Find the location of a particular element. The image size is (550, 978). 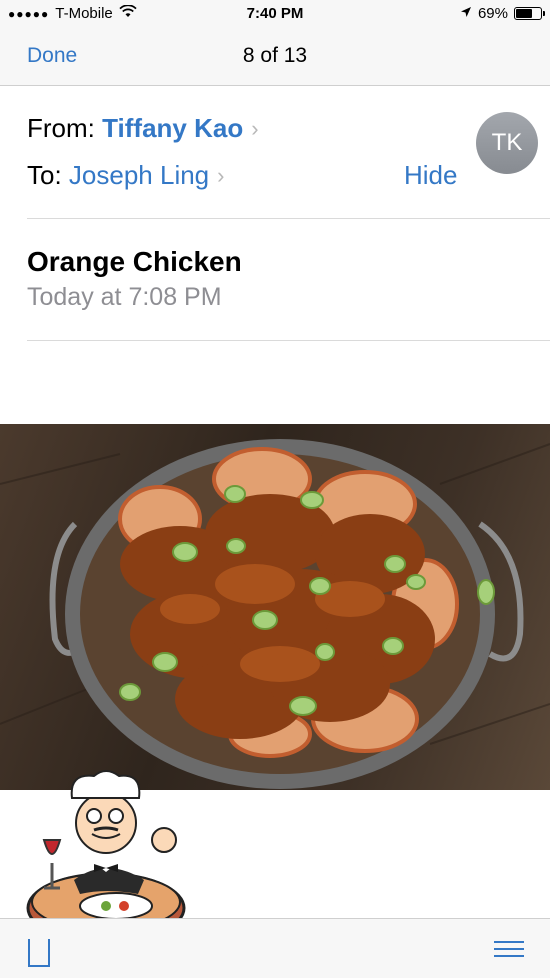

flag-icon is located at coordinates (39, 953).